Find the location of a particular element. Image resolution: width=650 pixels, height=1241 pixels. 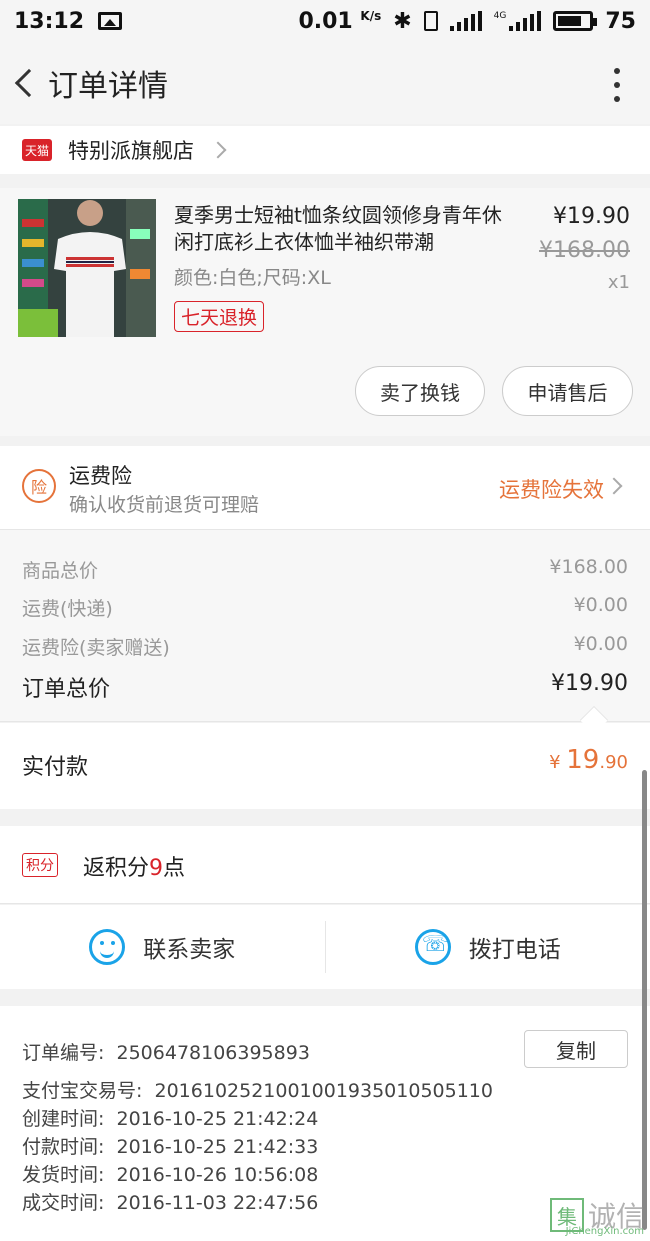

shop-name: 特别派旗舰店 is located at coordinates (131, 151).